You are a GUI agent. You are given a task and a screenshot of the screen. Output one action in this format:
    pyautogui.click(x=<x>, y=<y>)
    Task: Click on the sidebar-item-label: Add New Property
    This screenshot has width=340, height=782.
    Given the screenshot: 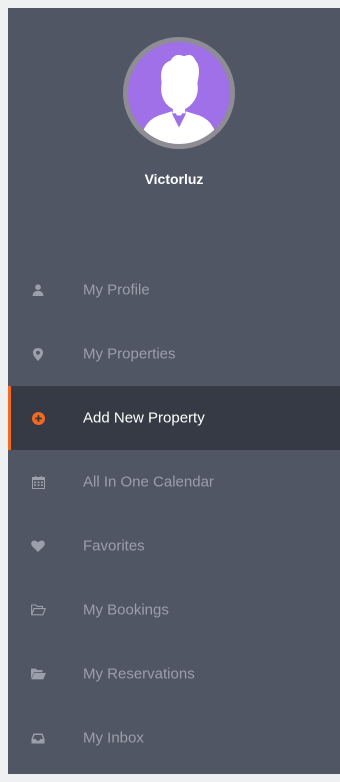 What is the action you would take?
    pyautogui.click(x=144, y=418)
    